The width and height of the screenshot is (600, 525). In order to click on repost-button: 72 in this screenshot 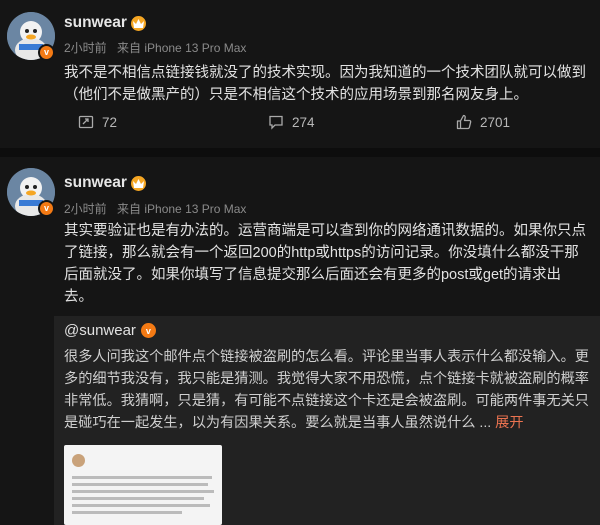, I will do `click(97, 122)`.